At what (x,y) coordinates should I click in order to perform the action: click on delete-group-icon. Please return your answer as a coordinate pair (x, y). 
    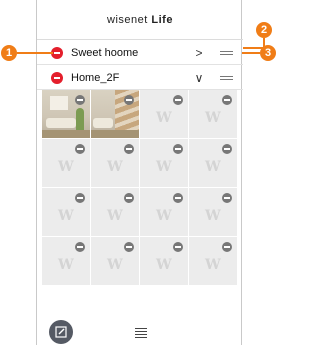
    Looking at the image, I should click on (57, 77).